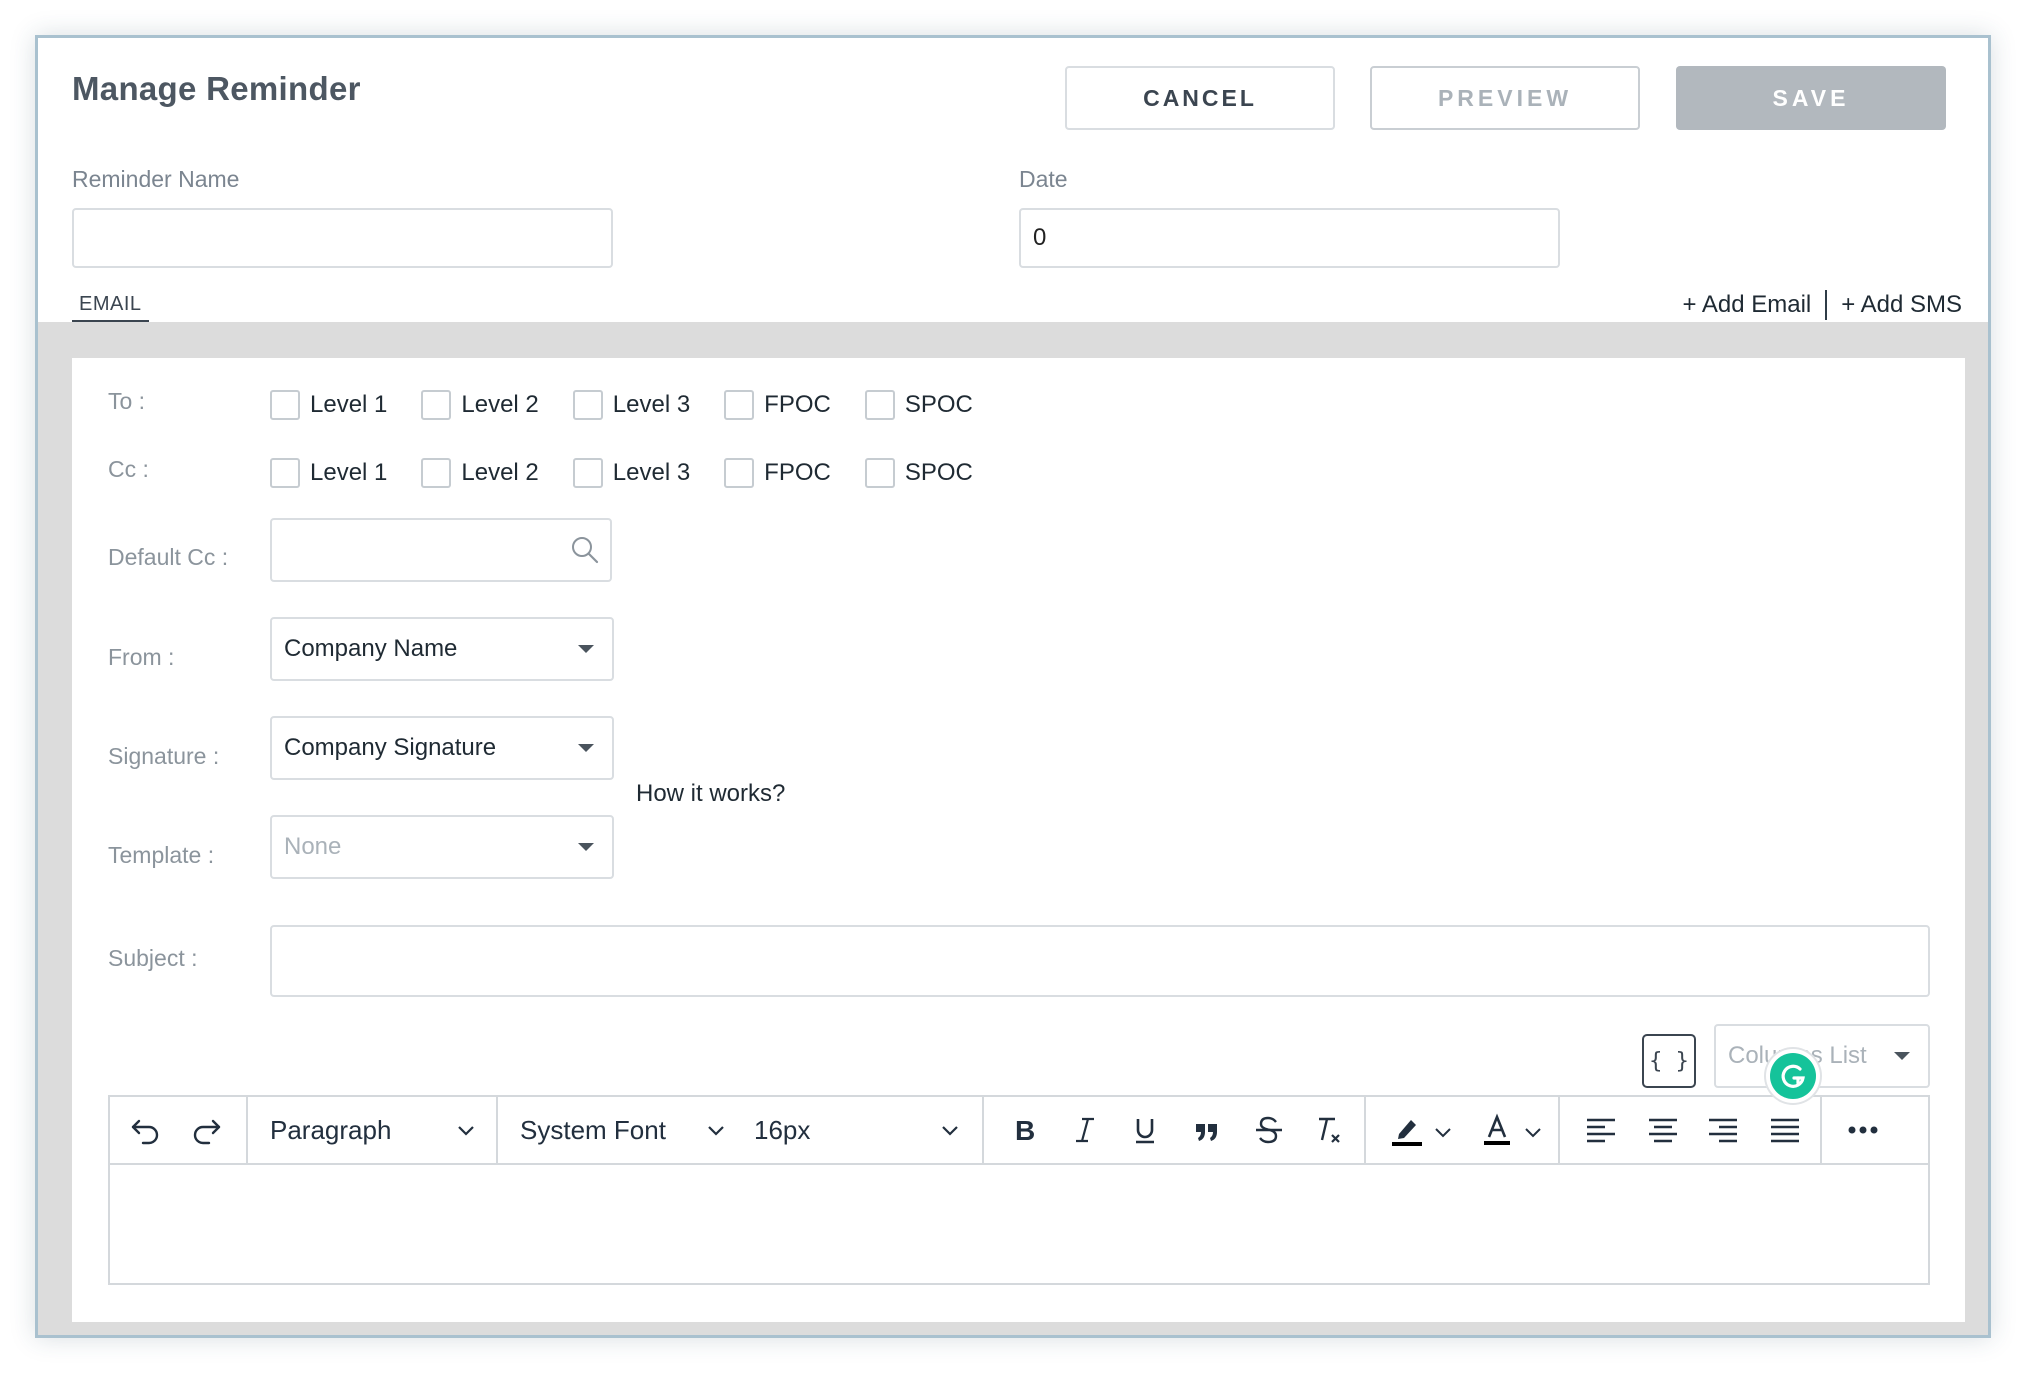 The height and width of the screenshot is (1378, 2026). What do you see at coordinates (168, 557) in the screenshot?
I see `default-cc-label: Default Cc :` at bounding box center [168, 557].